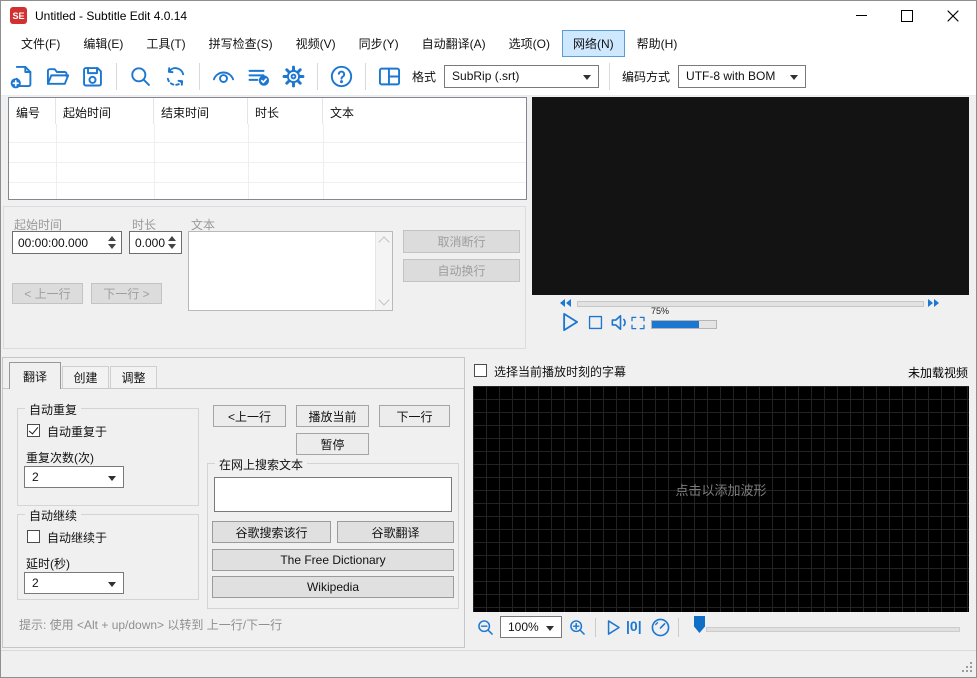  Describe the element at coordinates (165, 43) in the screenshot. I see `menu-tools: 工具(T)` at that location.